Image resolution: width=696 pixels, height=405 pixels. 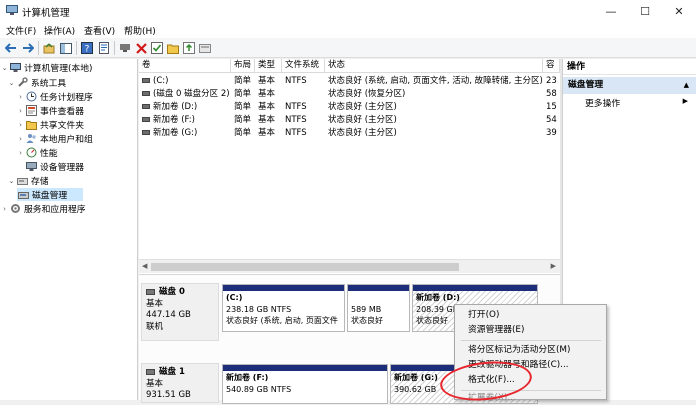 What do you see at coordinates (434, 66) in the screenshot?
I see `column-header-status: 状态` at bounding box center [434, 66].